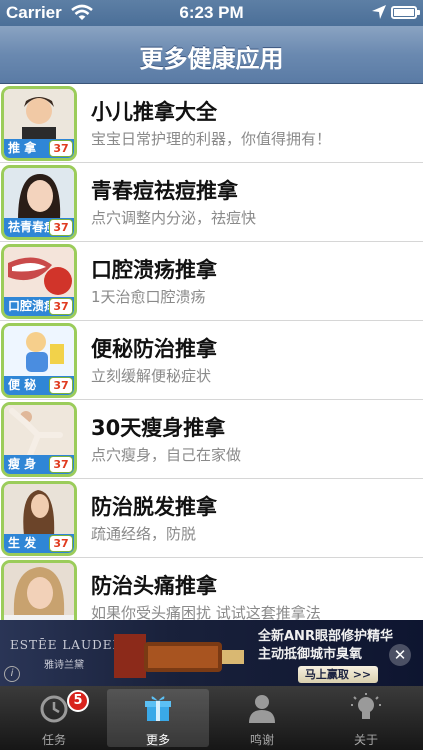  What do you see at coordinates (66, 645) in the screenshot?
I see `ad-brand: ESTĒE LAUDER` at bounding box center [66, 645].